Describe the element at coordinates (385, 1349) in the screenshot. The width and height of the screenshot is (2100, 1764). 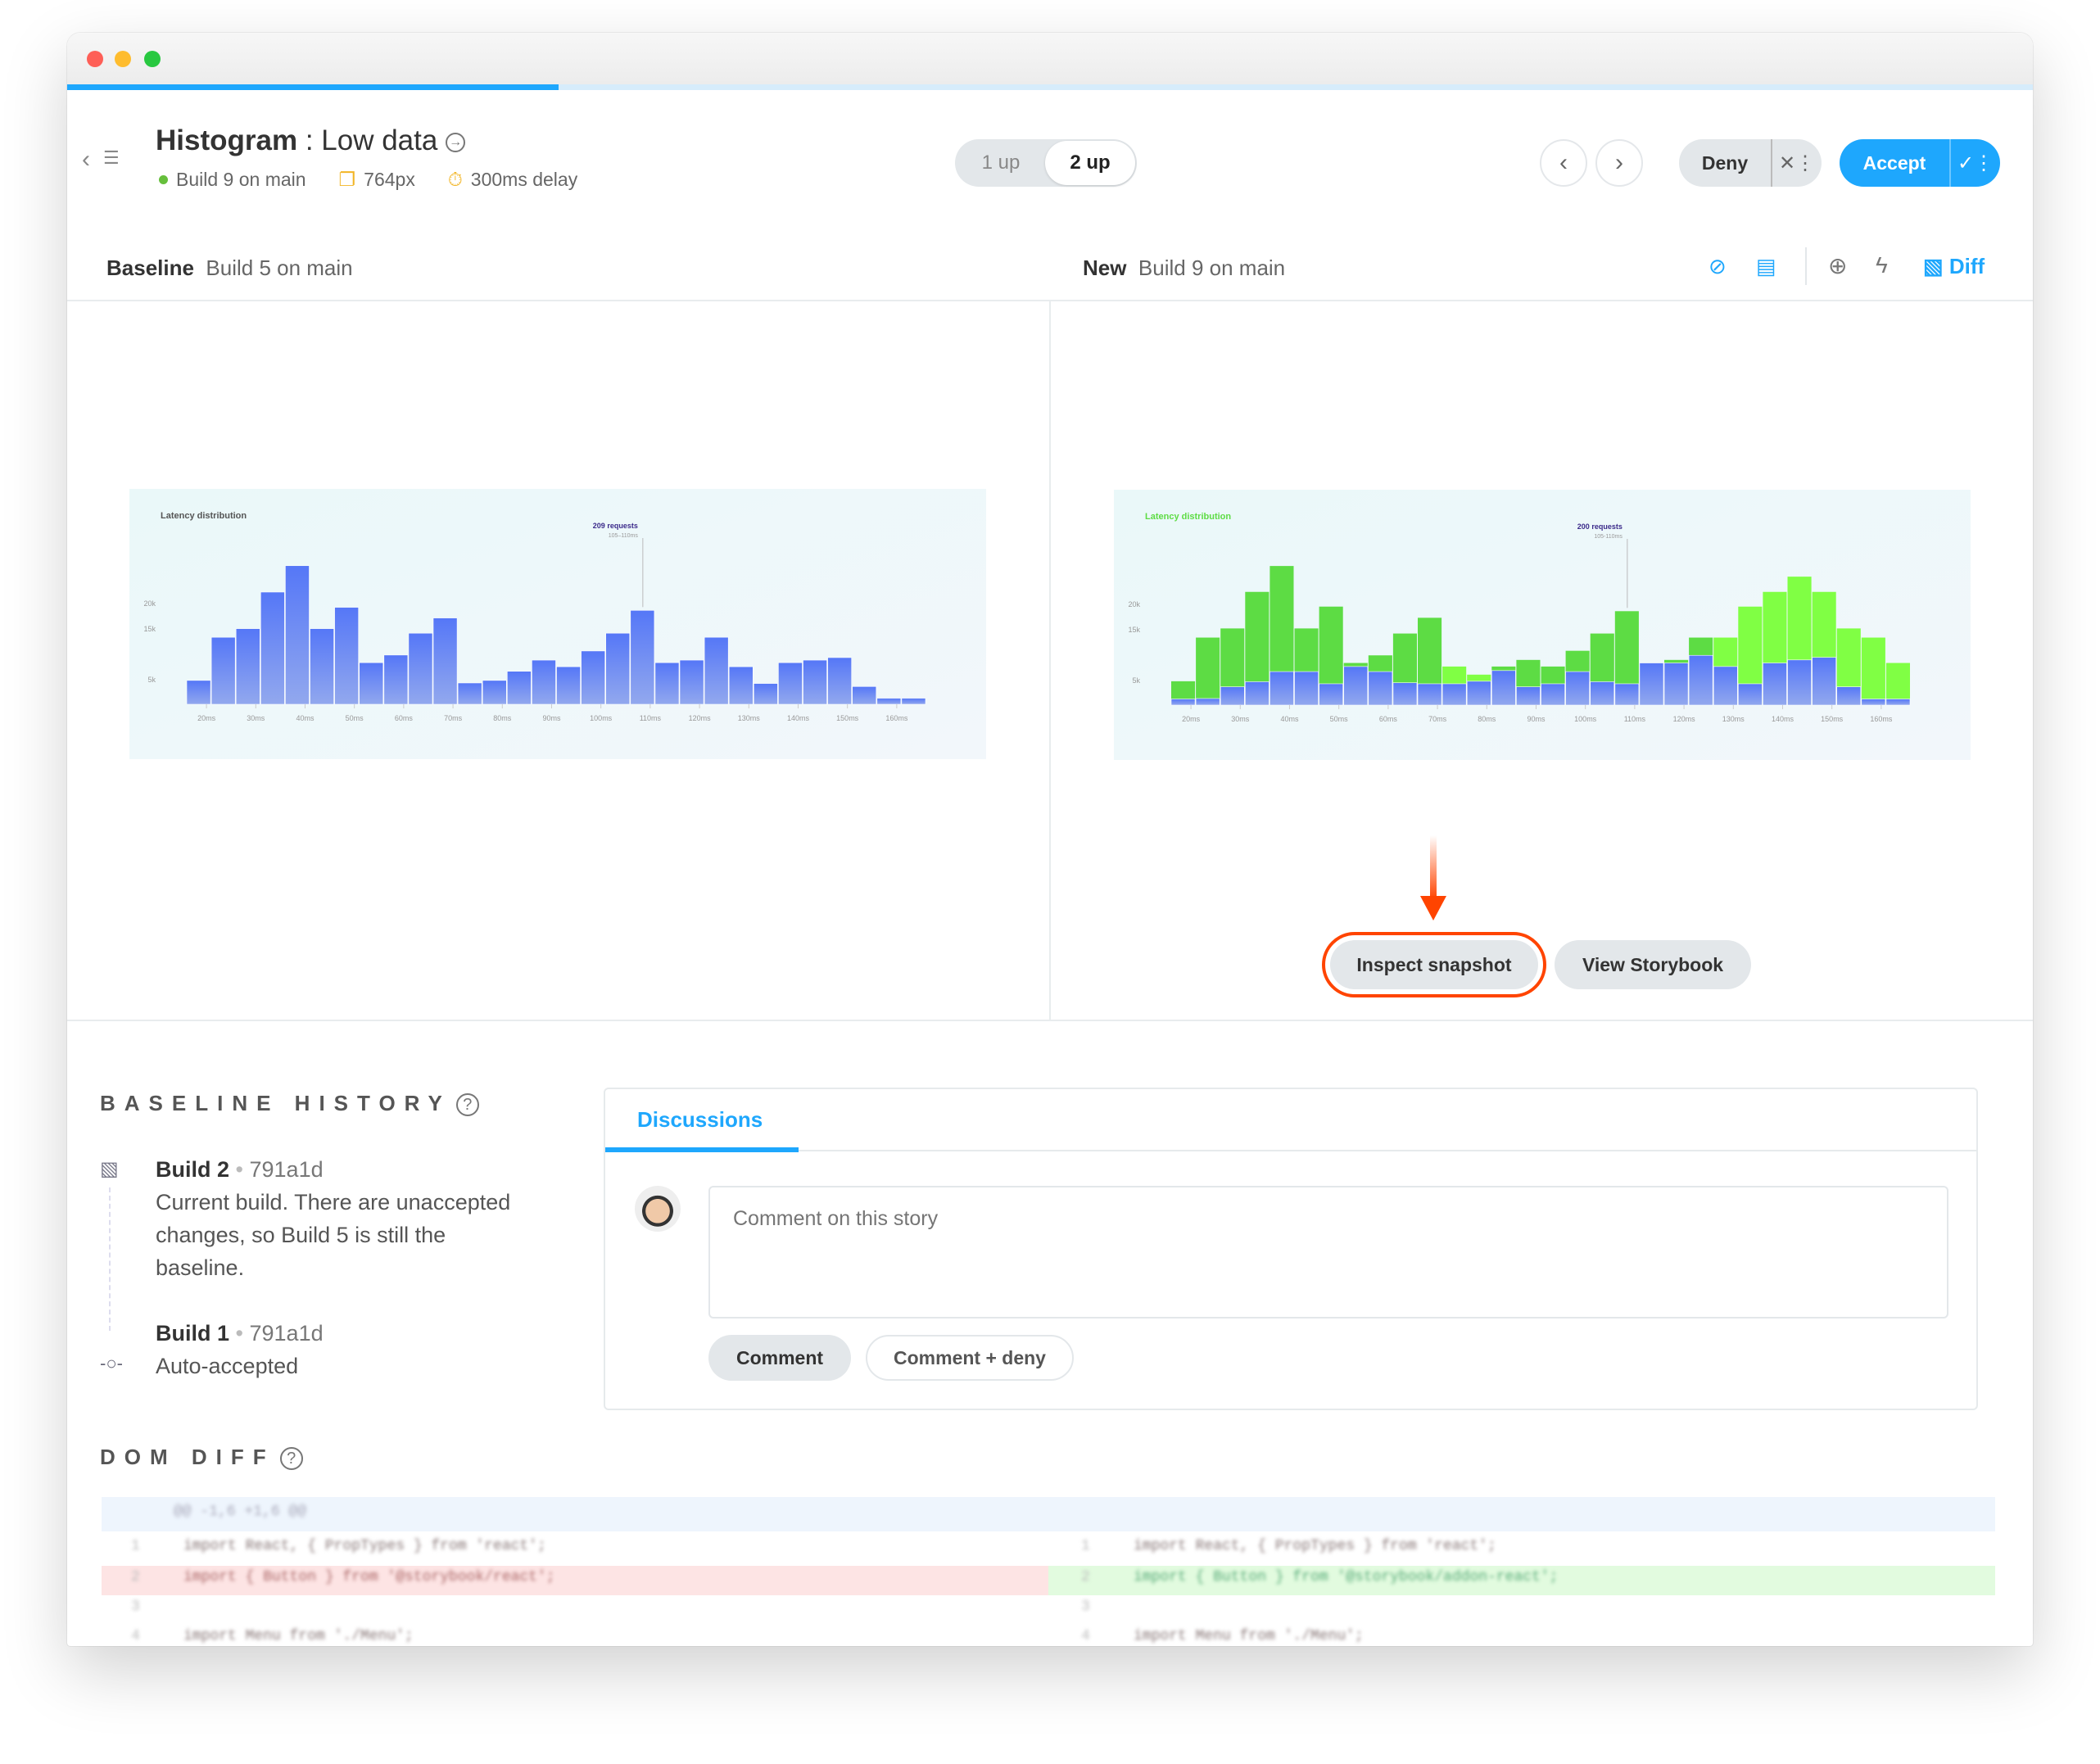
I see `history-item: Build 1 • 791a1d Auto-accepted` at that location.